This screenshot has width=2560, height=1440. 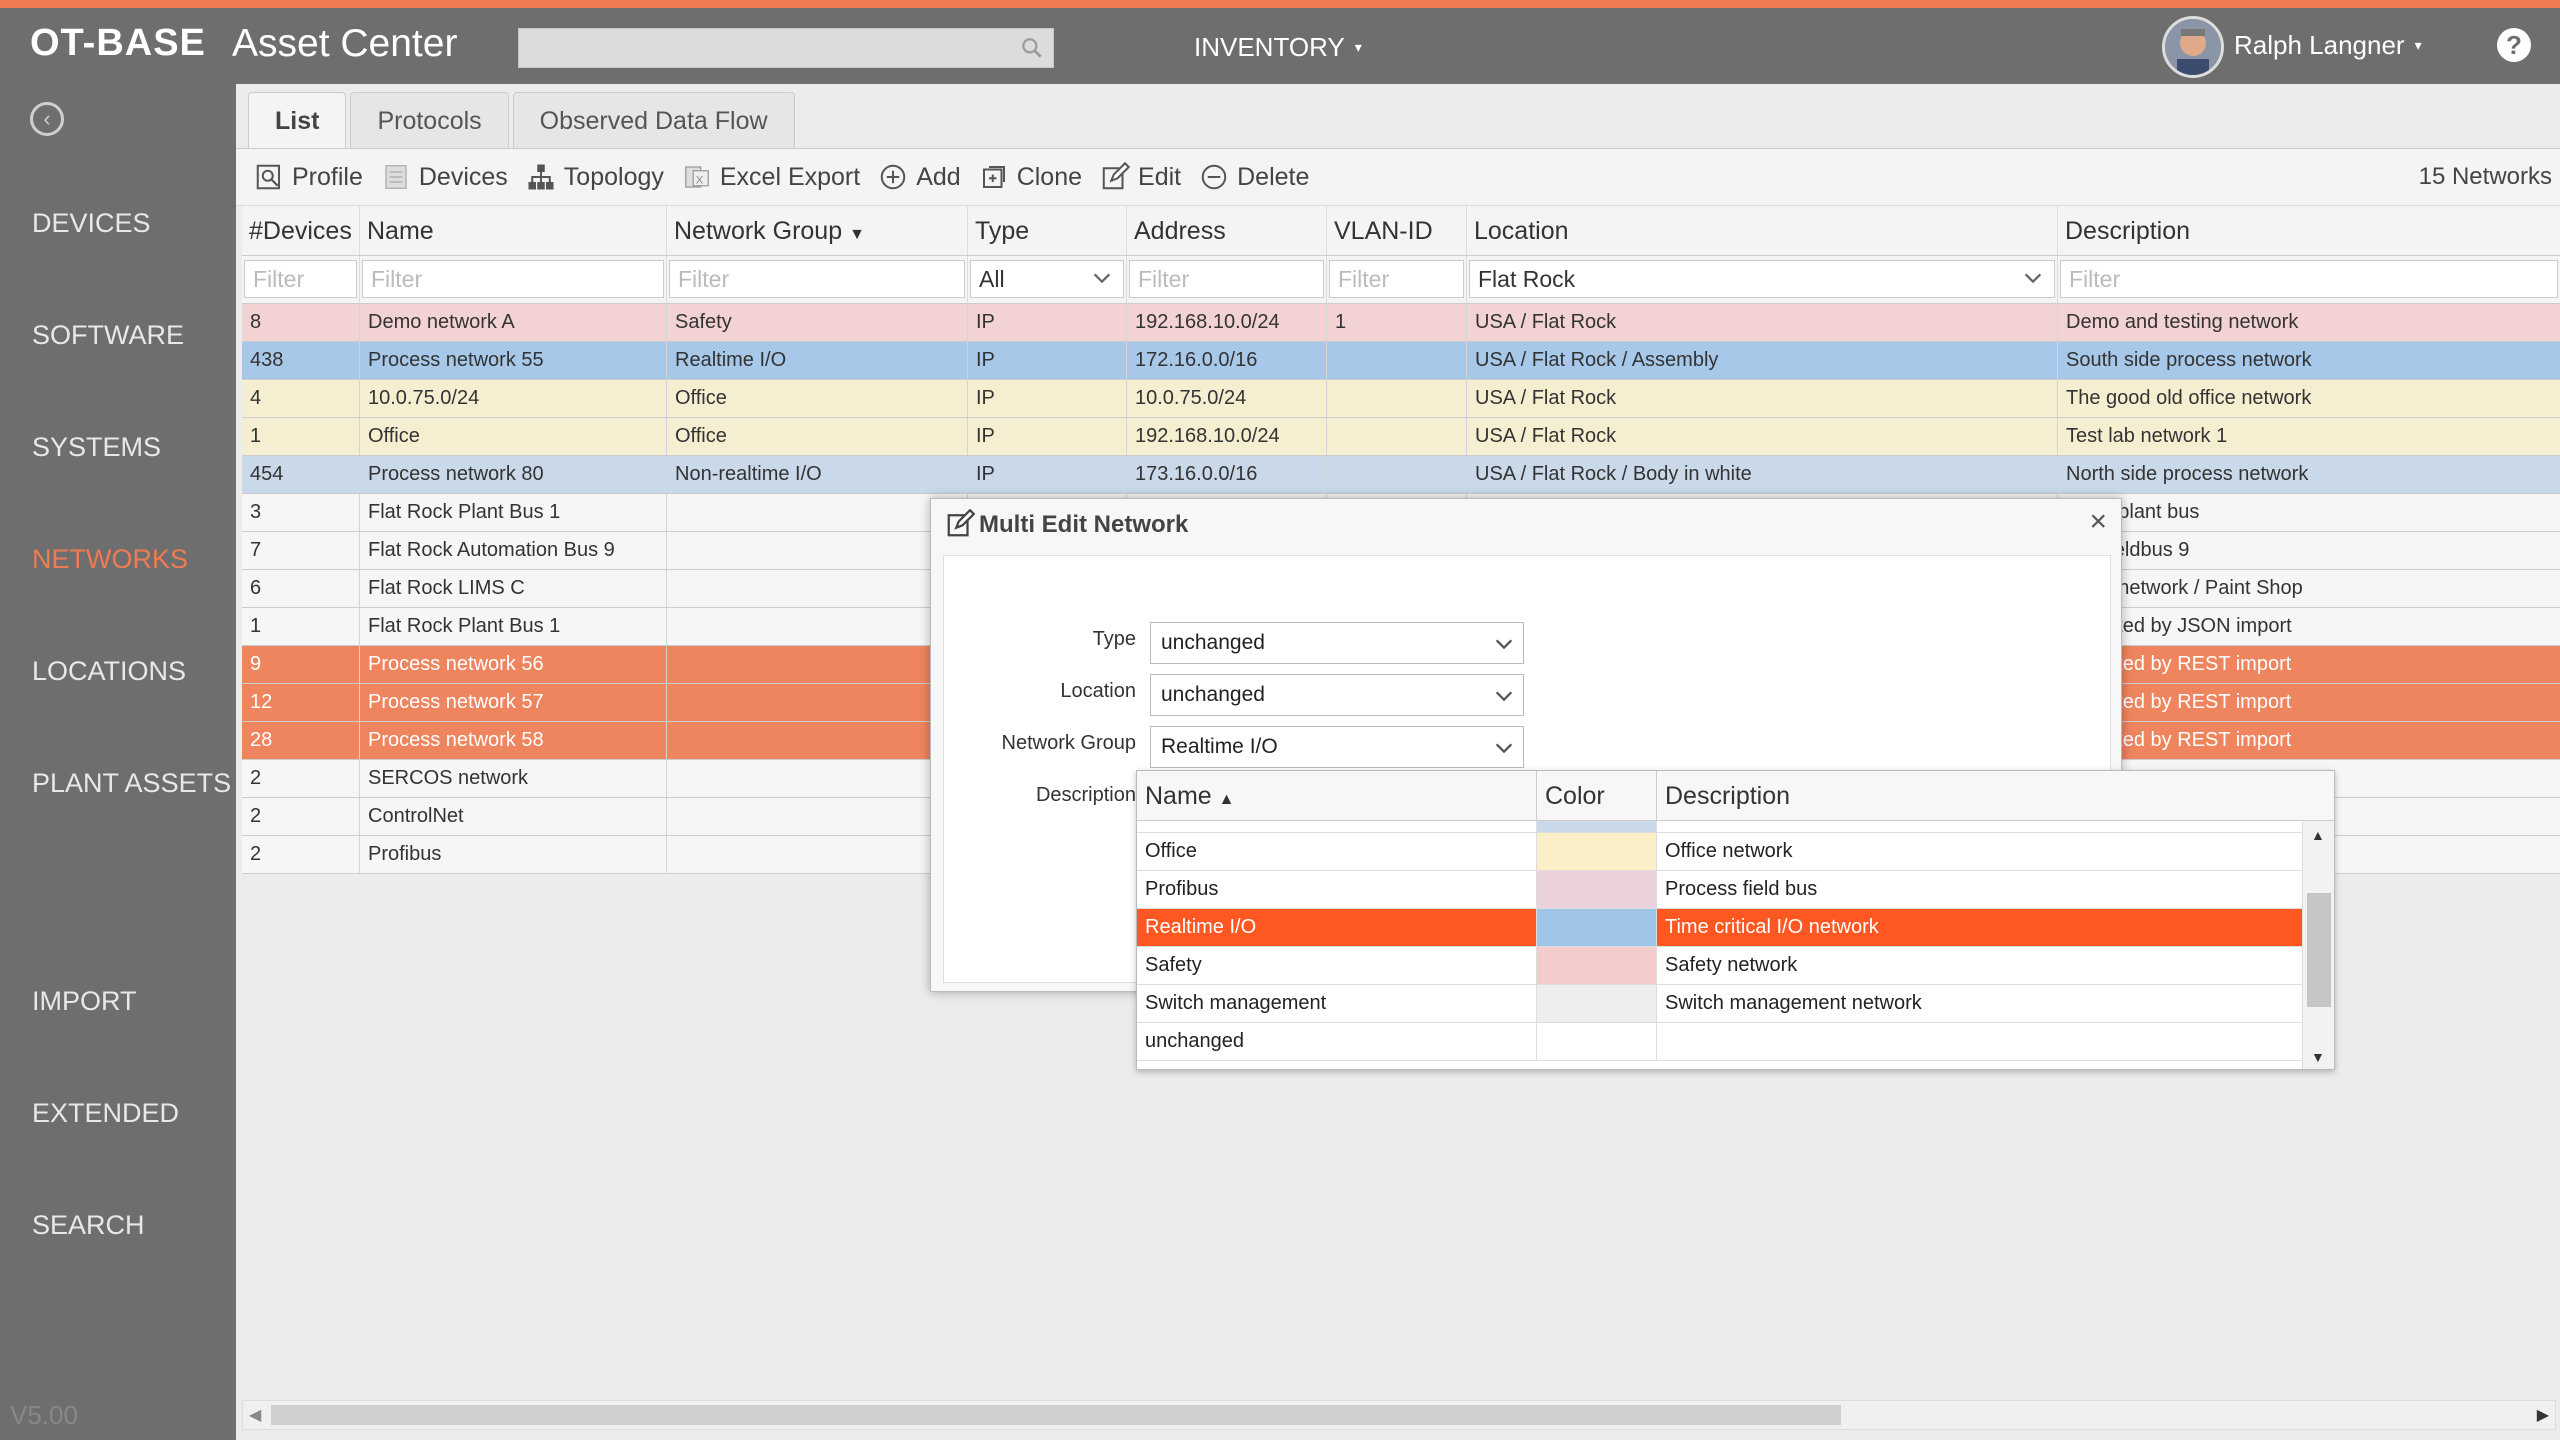 What do you see at coordinates (513, 474) in the screenshot?
I see `cell-name: Process network 80` at bounding box center [513, 474].